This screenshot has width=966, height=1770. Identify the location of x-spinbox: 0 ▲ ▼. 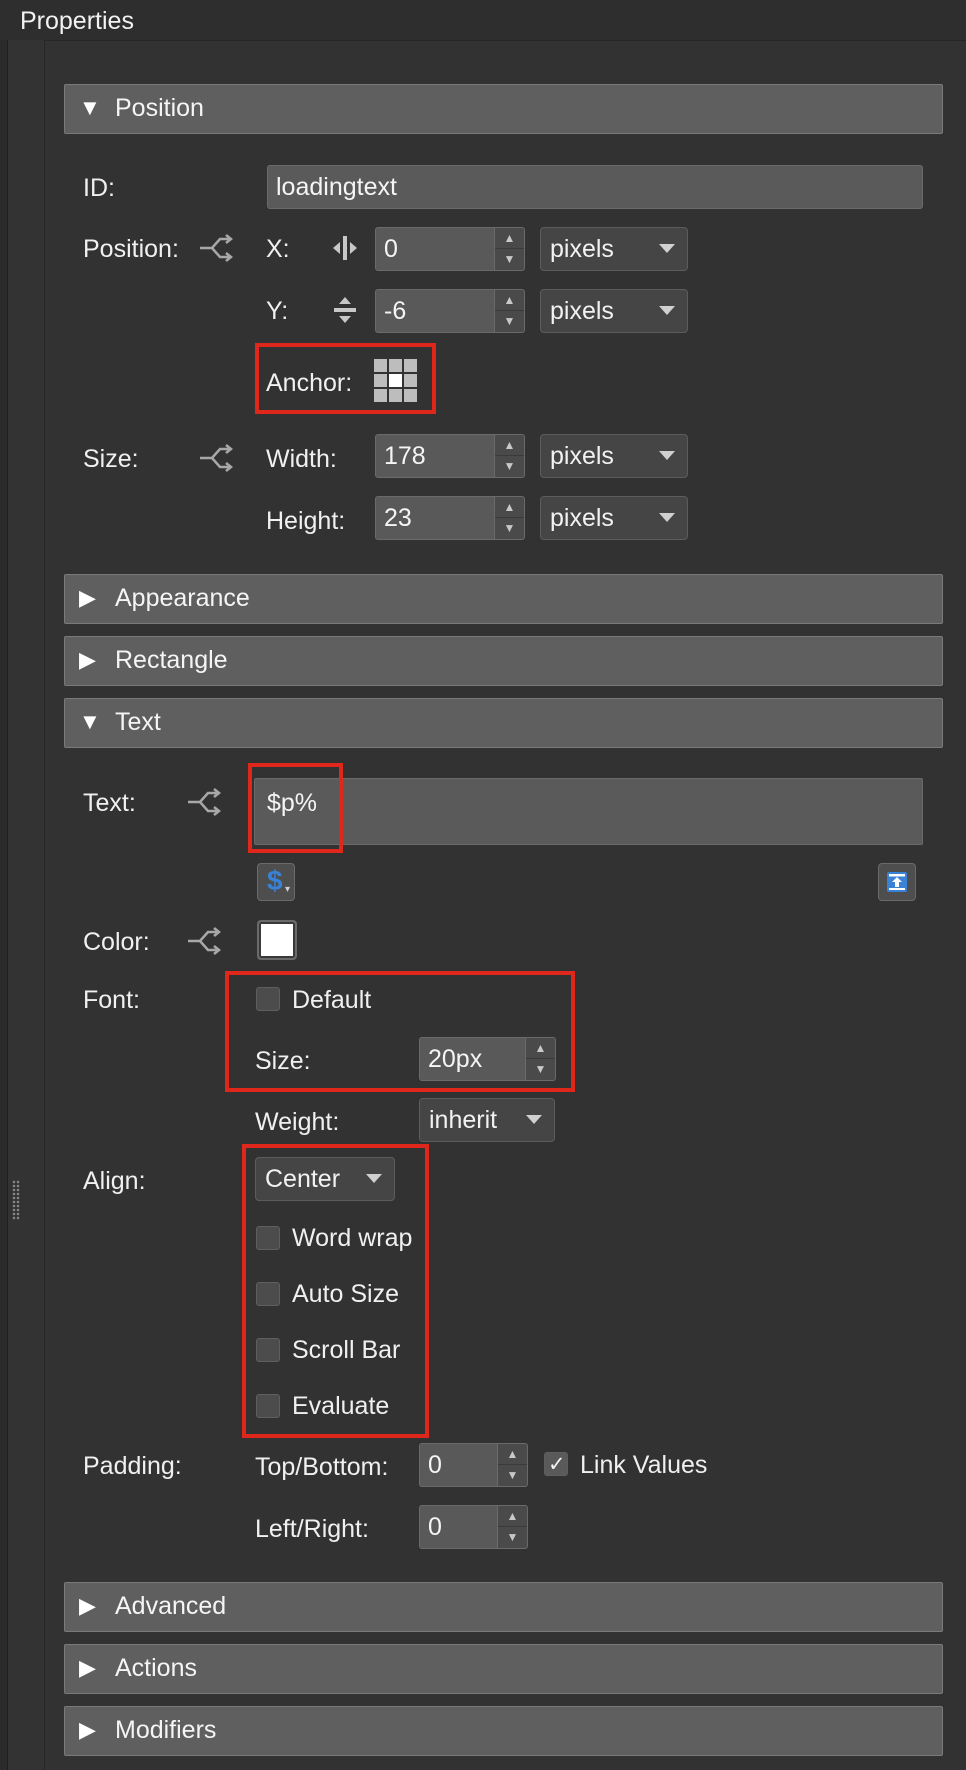
(450, 249).